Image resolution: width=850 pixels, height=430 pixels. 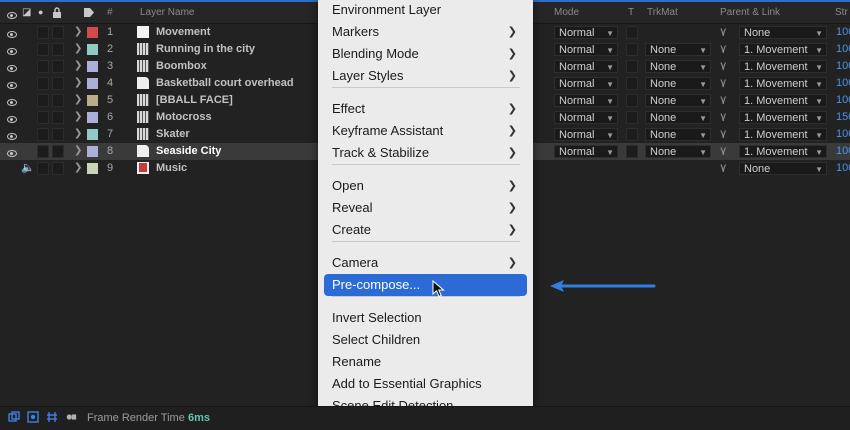 I want to click on lock-header-icon, so click(x=57, y=14).